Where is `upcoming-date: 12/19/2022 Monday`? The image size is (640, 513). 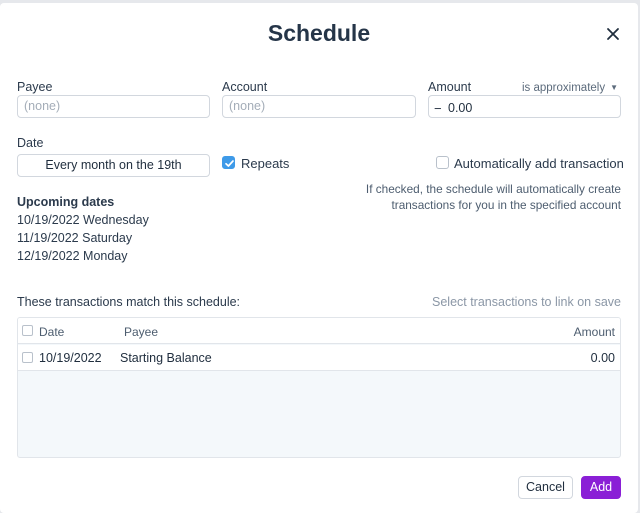 upcoming-date: 12/19/2022 Monday is located at coordinates (72, 256).